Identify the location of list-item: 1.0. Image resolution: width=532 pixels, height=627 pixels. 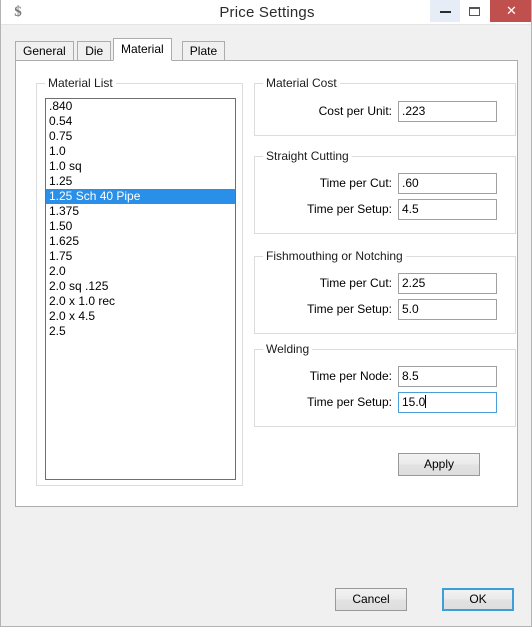
(140, 151).